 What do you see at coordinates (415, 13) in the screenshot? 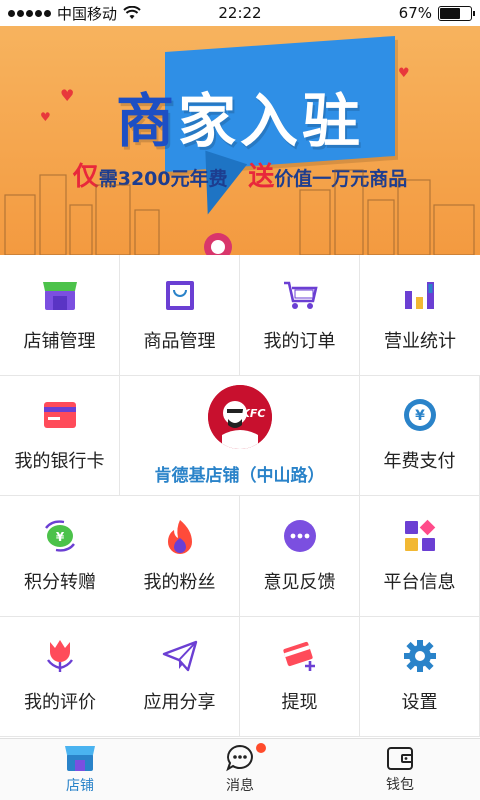
I see `battery-percent: 67%` at bounding box center [415, 13].